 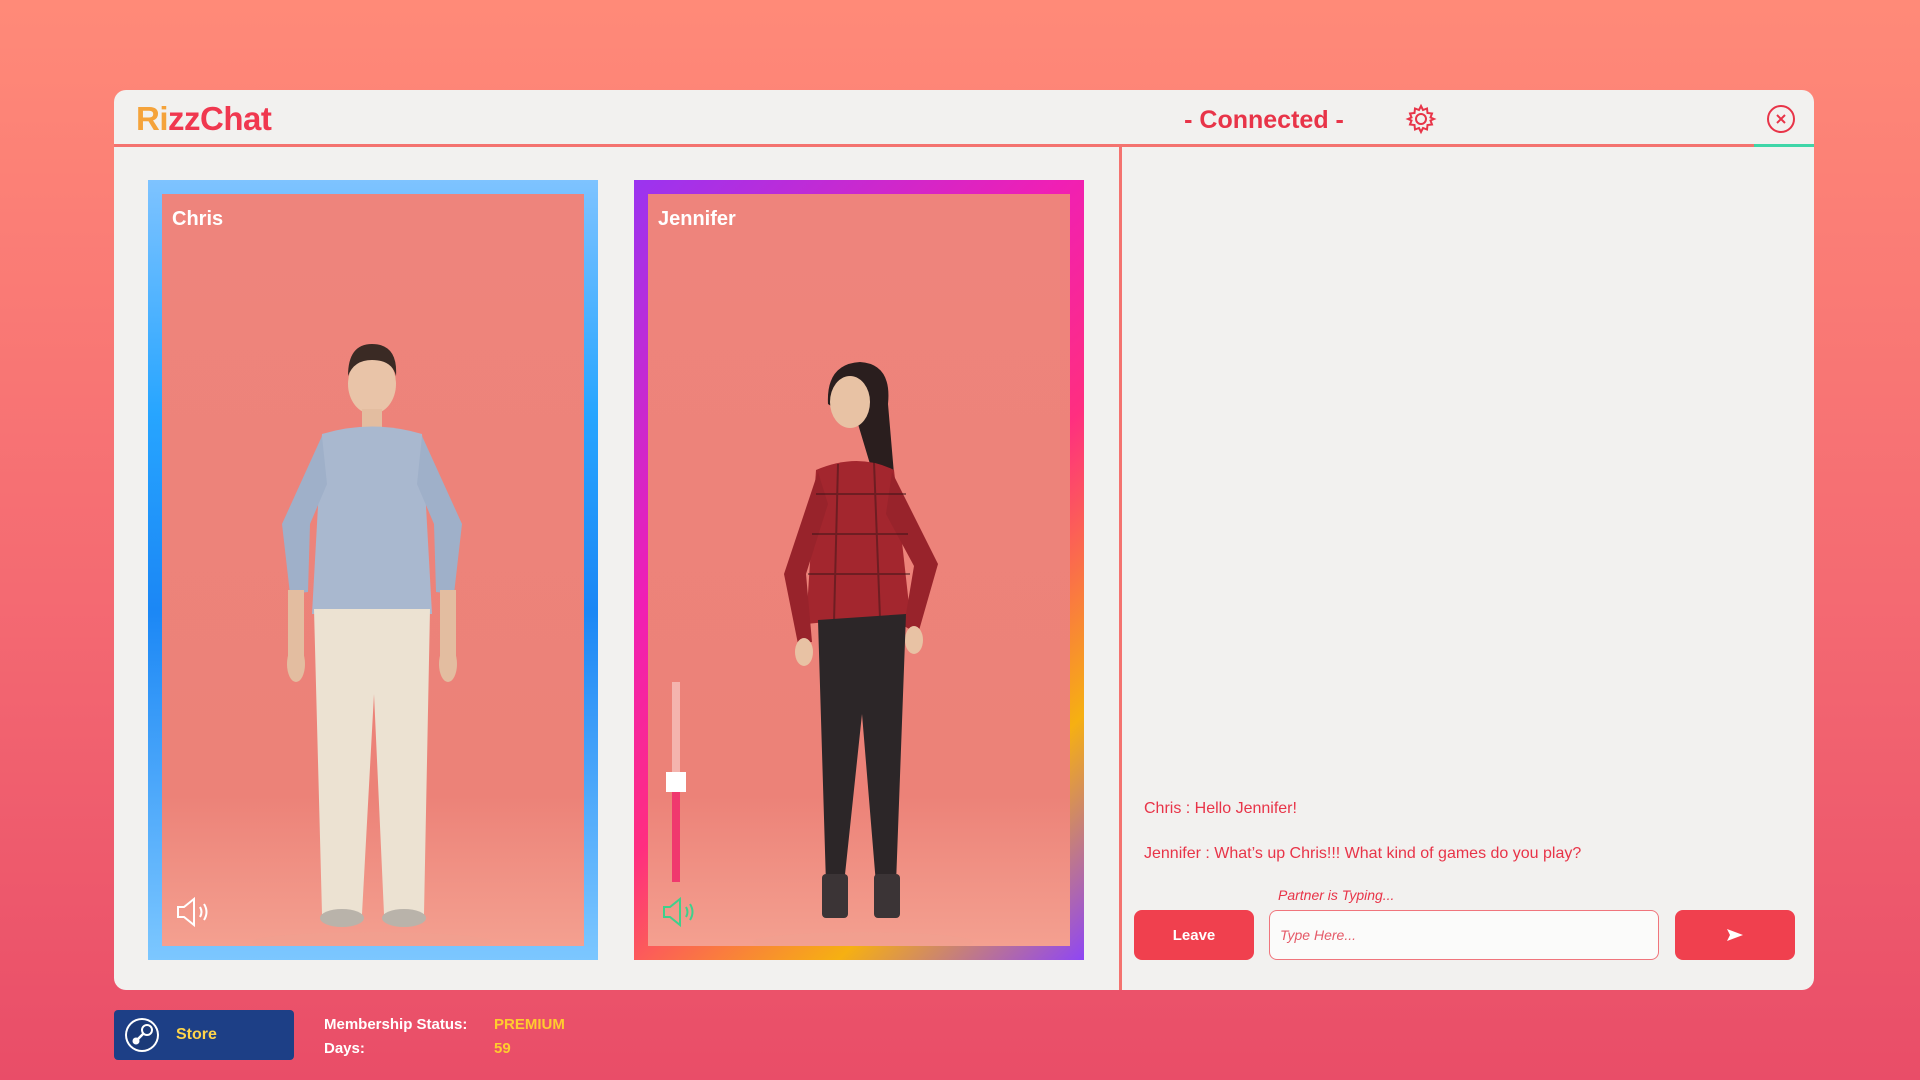 I want to click on male-avatar, so click(x=372, y=645).